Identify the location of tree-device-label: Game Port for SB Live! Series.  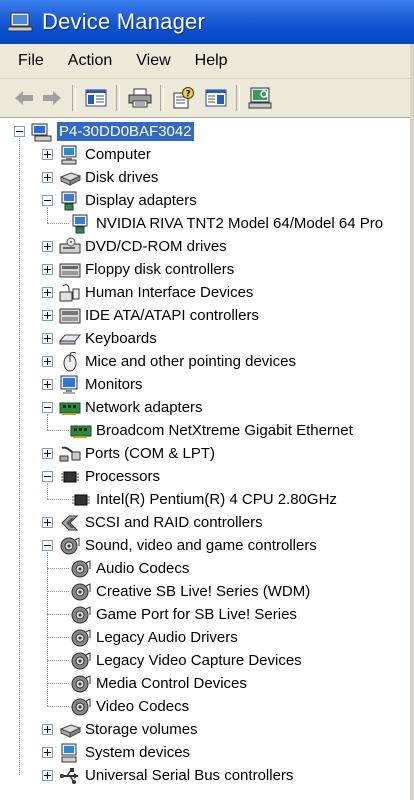
(196, 614).